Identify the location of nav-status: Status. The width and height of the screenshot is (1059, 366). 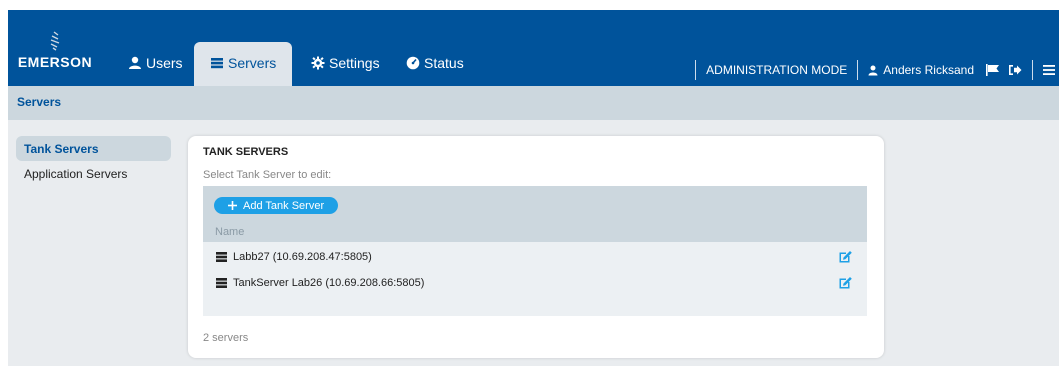
(435, 70).